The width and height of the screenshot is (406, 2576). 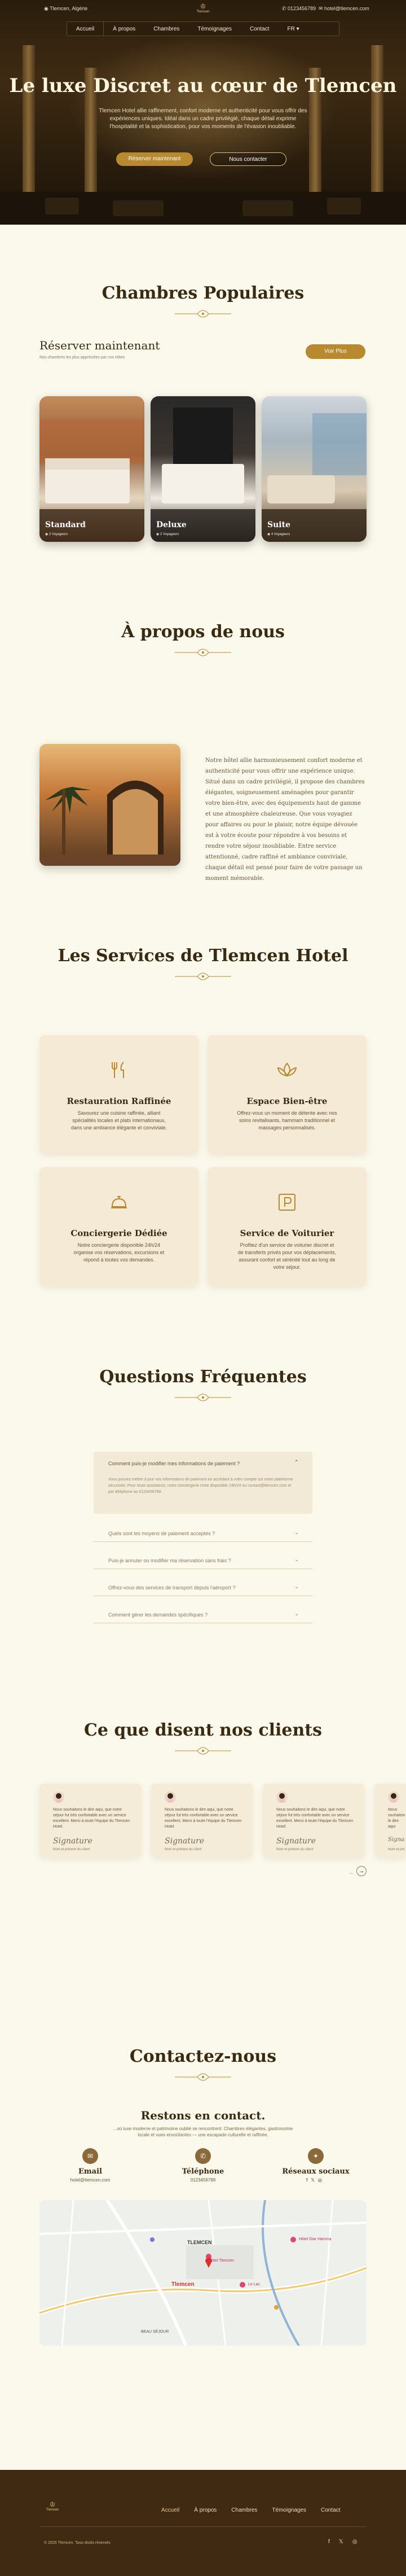 What do you see at coordinates (248, 159) in the screenshot?
I see `contact-button: Nous contacter` at bounding box center [248, 159].